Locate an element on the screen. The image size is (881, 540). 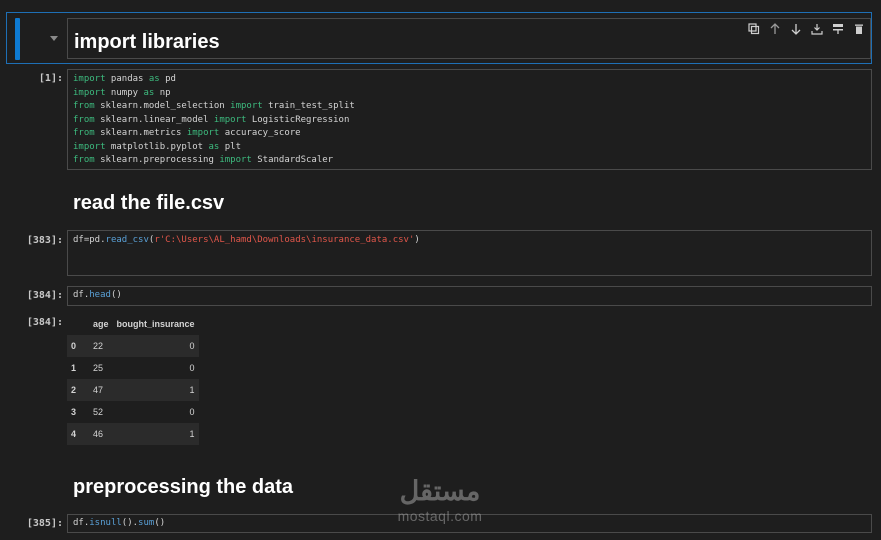
delete-icon is located at coordinates (858, 29).